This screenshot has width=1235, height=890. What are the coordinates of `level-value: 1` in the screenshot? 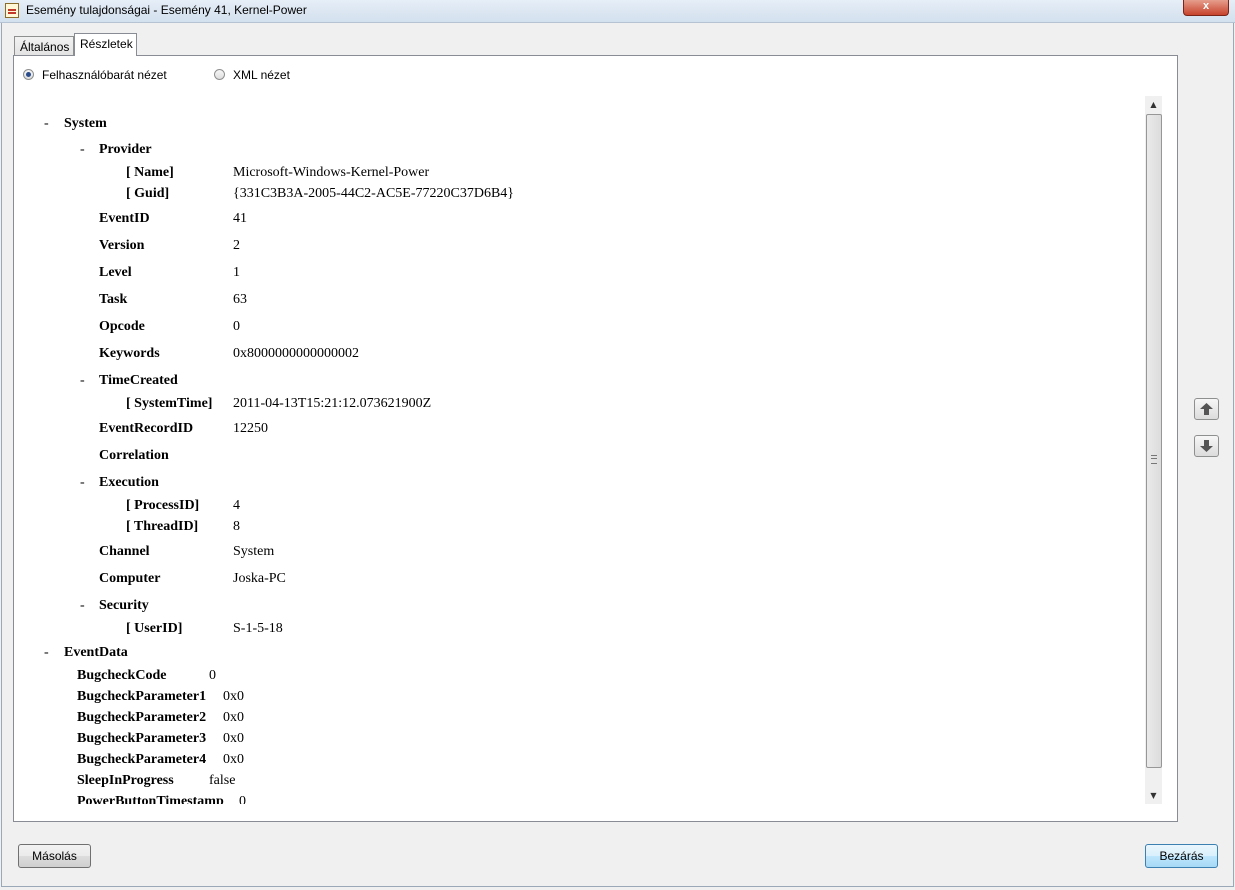 It's located at (236, 272).